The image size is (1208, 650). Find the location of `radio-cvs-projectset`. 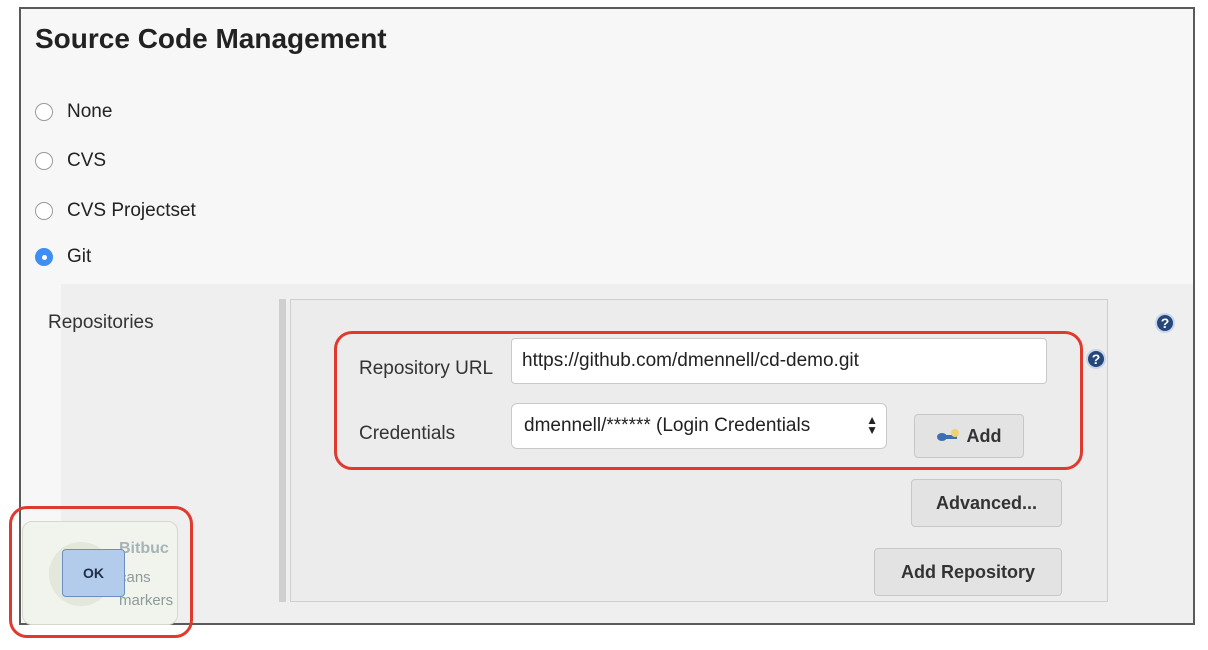

radio-cvs-projectset is located at coordinates (44, 211).